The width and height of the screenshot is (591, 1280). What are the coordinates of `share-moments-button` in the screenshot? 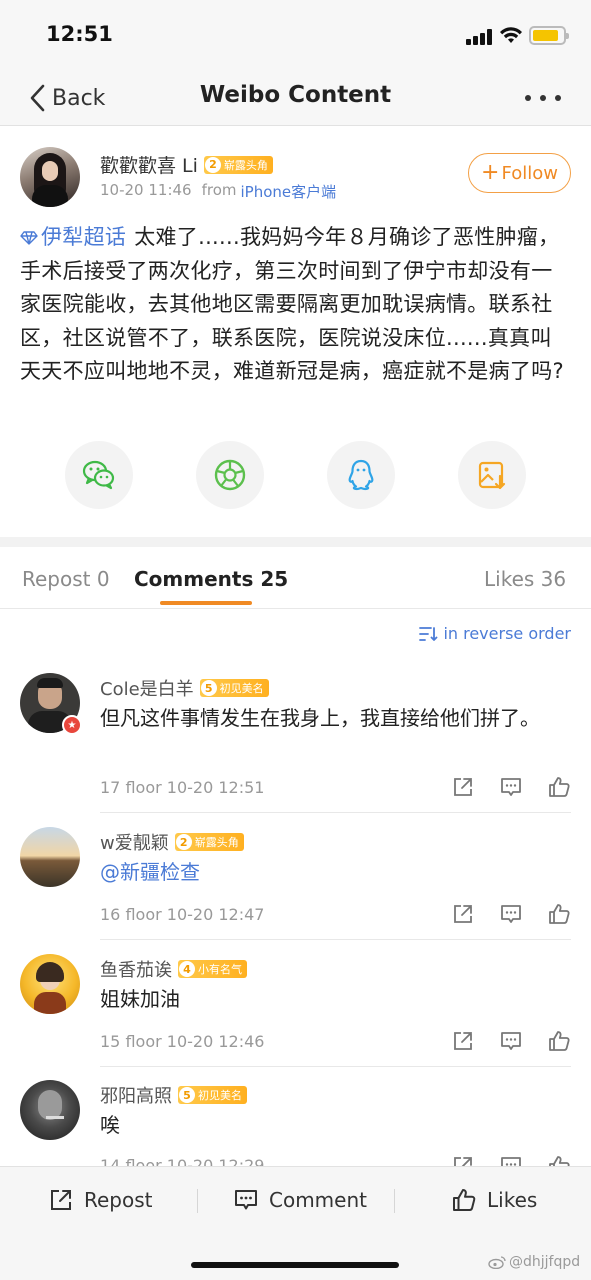 It's located at (230, 475).